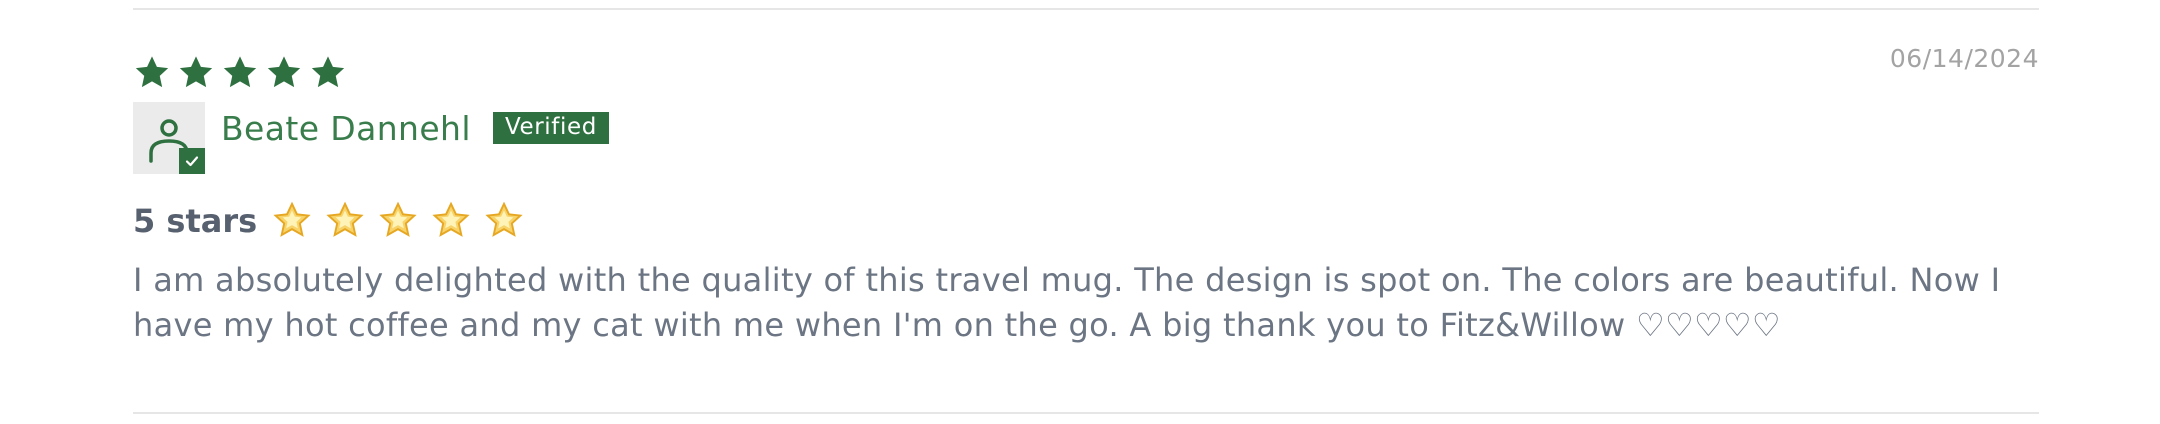  I want to click on bottom-divider, so click(1086, 413).